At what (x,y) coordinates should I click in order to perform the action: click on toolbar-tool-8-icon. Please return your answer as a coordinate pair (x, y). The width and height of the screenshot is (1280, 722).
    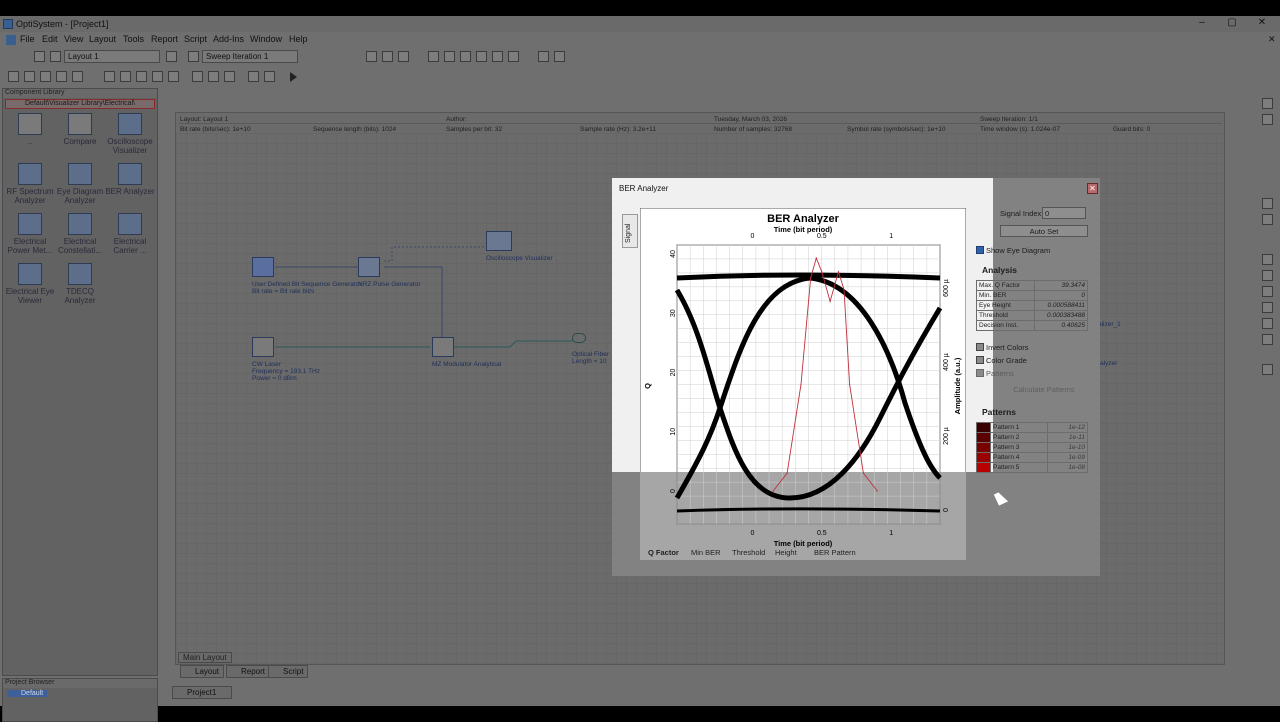
    Looking at the image, I should click on (497, 56).